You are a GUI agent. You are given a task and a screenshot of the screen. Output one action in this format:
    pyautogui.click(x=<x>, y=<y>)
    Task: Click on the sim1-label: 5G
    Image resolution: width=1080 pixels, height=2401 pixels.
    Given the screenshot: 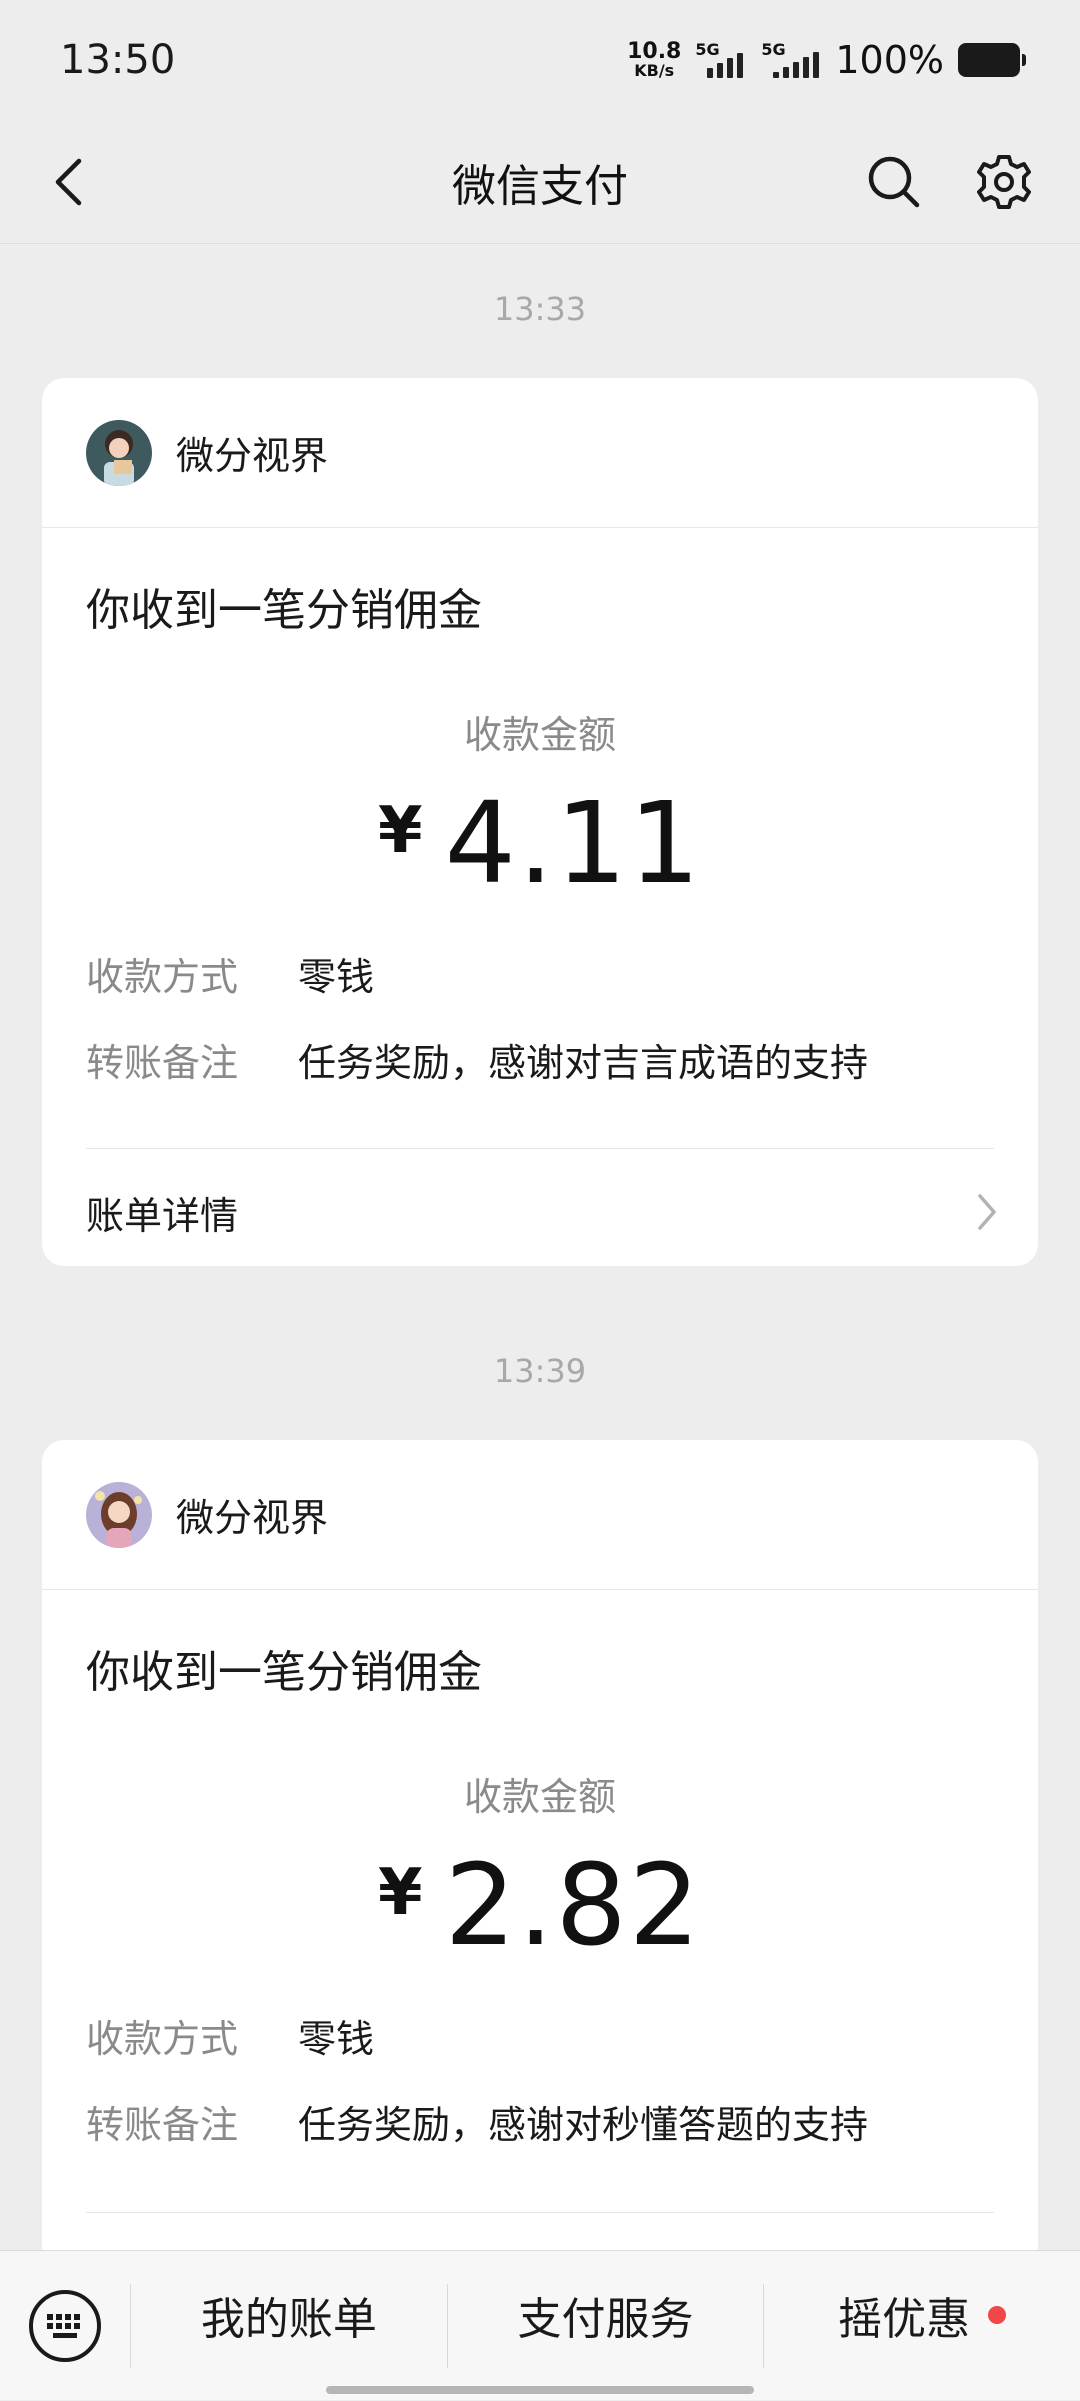 What is the action you would take?
    pyautogui.click(x=707, y=49)
    